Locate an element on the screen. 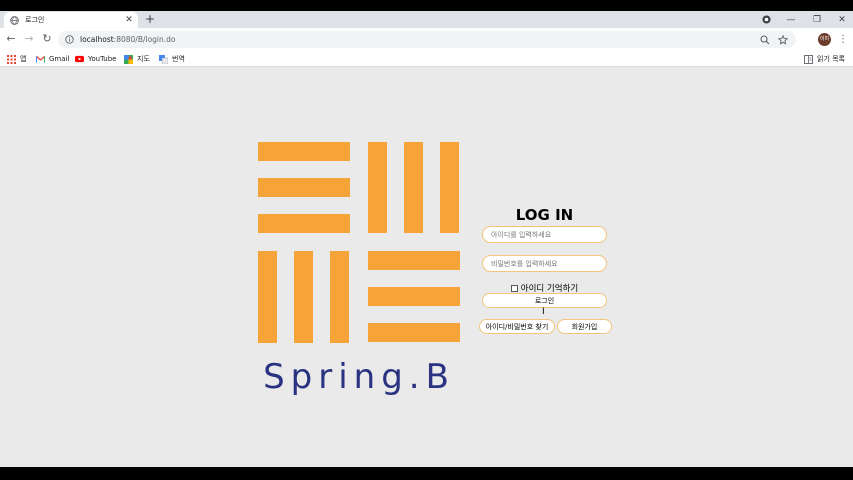 The image size is (853, 480). reading-list-label: 읽기 목록 is located at coordinates (831, 59).